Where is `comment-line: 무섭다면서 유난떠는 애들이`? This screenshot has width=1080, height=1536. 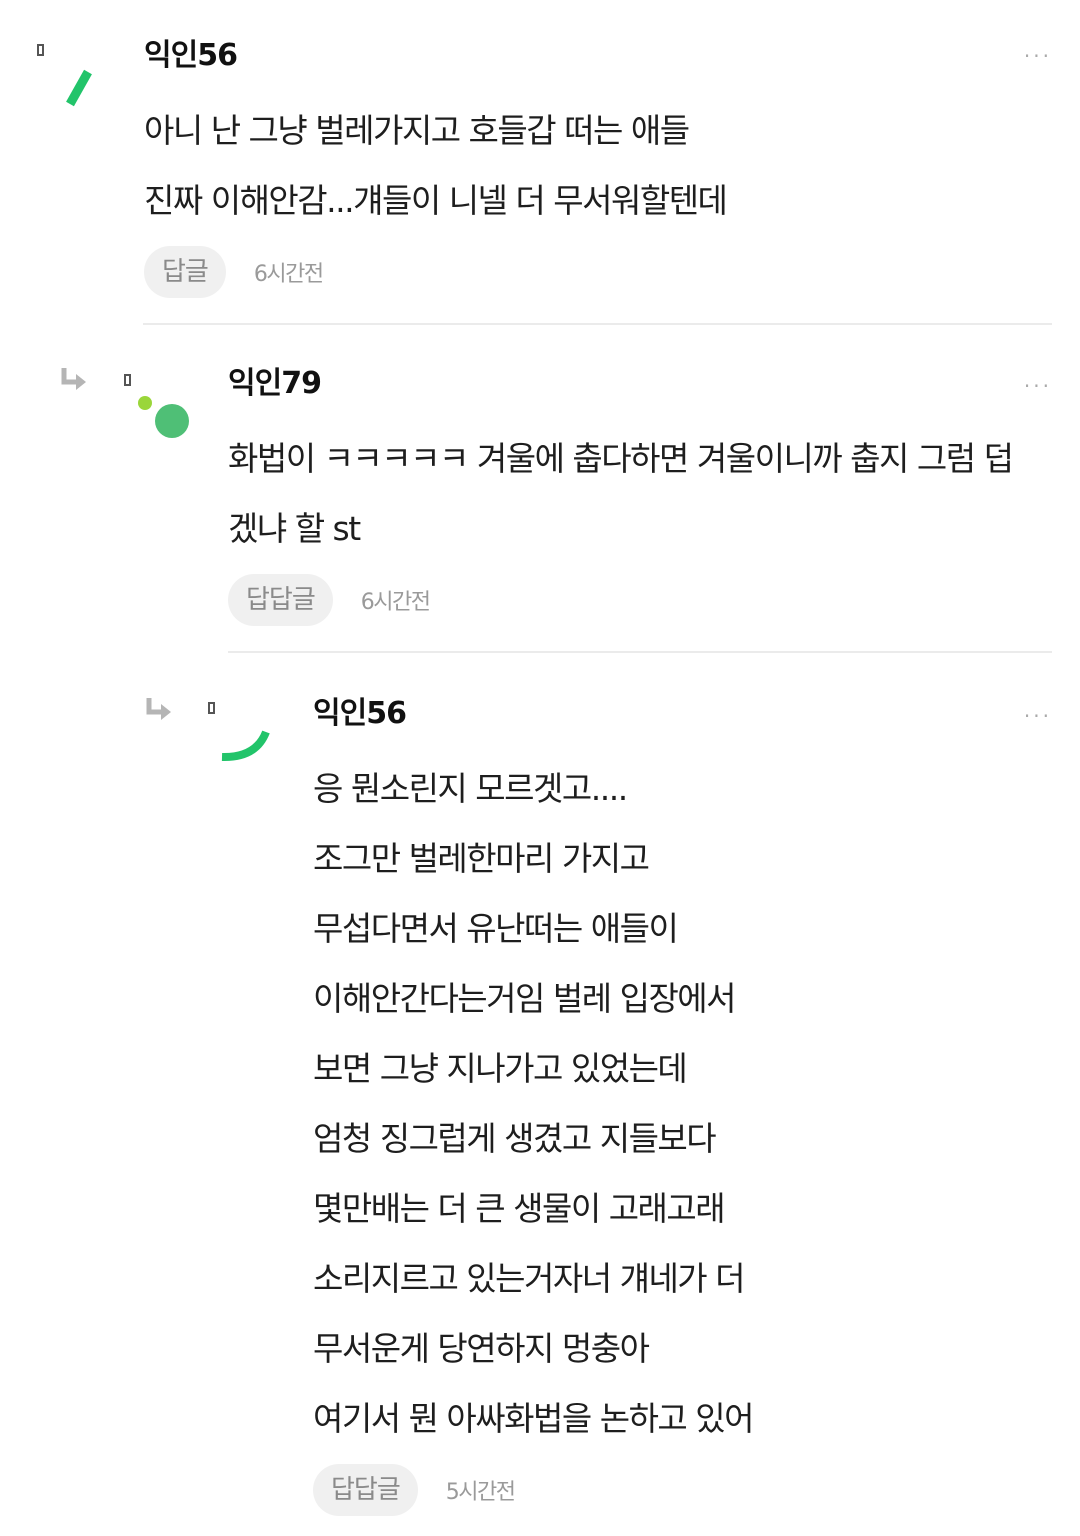 comment-line: 무섭다면서 유난떠는 애들이 is located at coordinates (496, 928).